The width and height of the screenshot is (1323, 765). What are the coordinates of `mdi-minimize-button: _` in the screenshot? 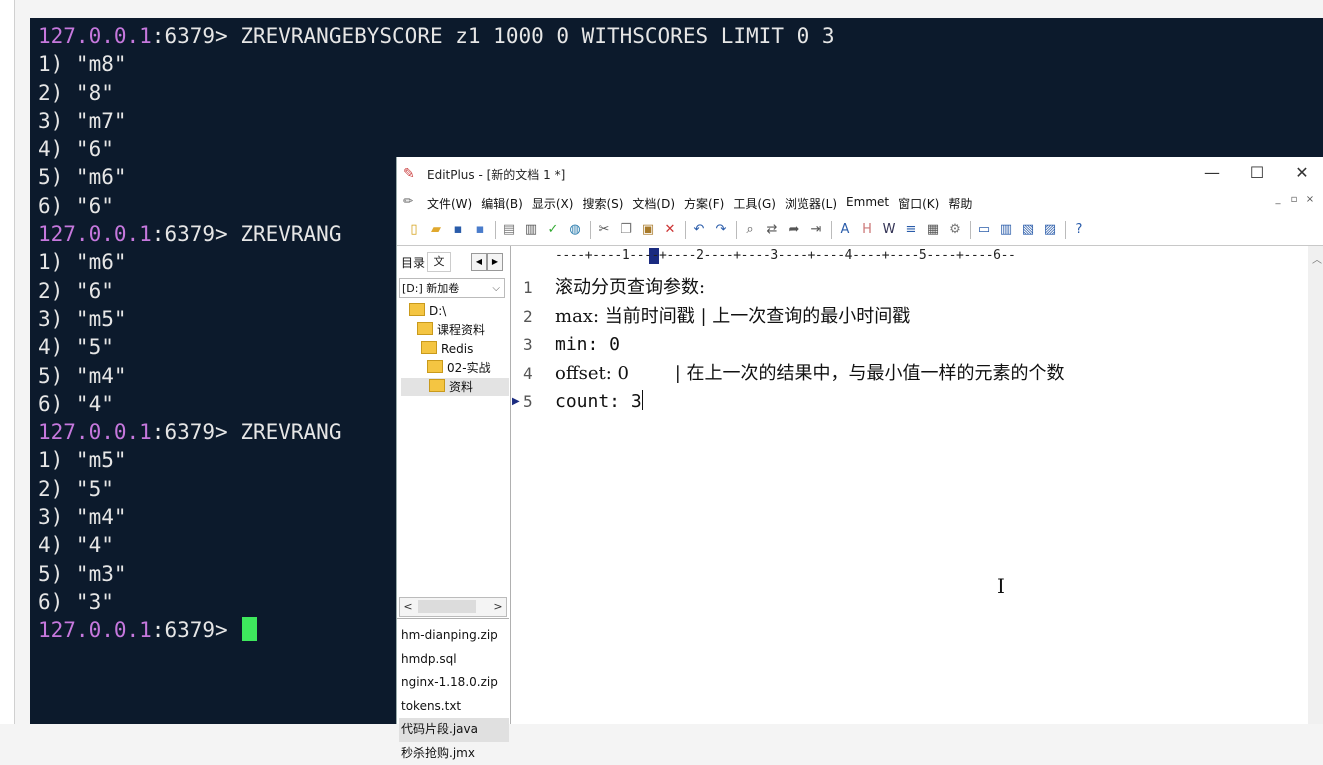 It's located at (1278, 199).